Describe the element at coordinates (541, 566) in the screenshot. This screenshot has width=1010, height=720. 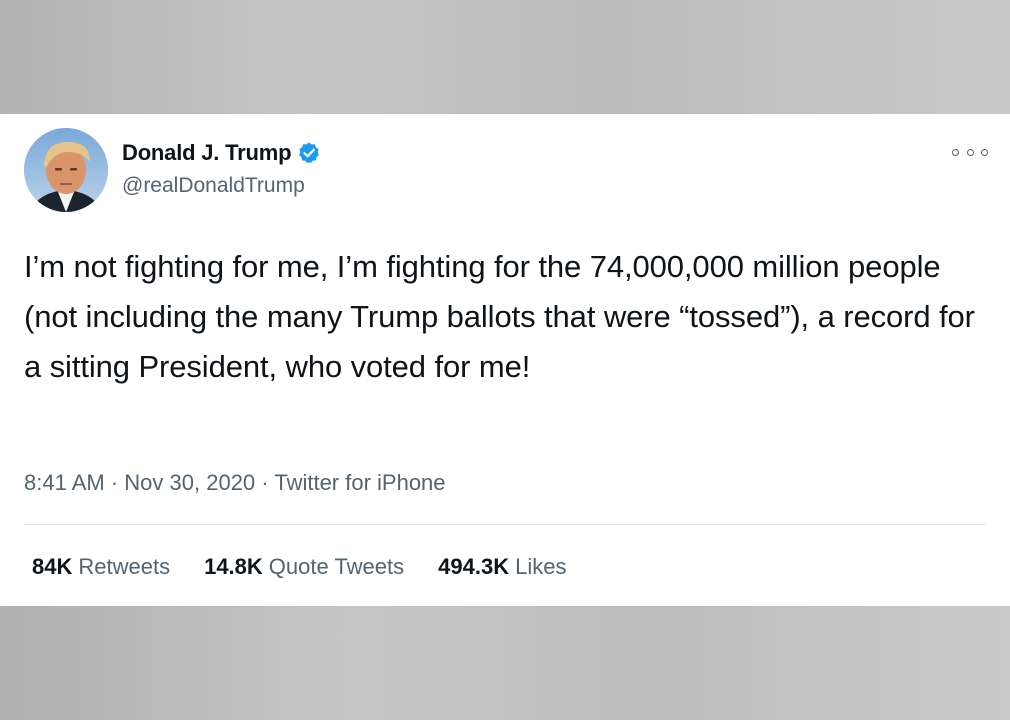
I see `likes-label: Likes` at that location.